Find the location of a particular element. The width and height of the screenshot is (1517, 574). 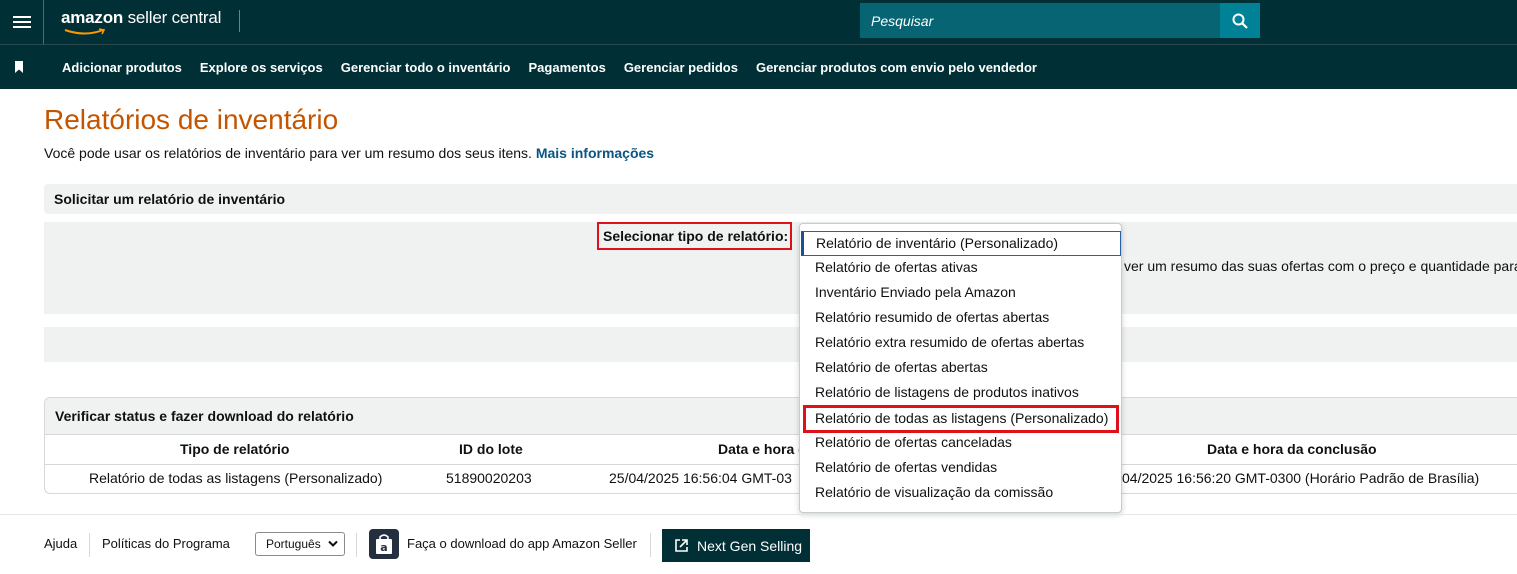

cell-batch-id: 51890020203 is located at coordinates (489, 478).